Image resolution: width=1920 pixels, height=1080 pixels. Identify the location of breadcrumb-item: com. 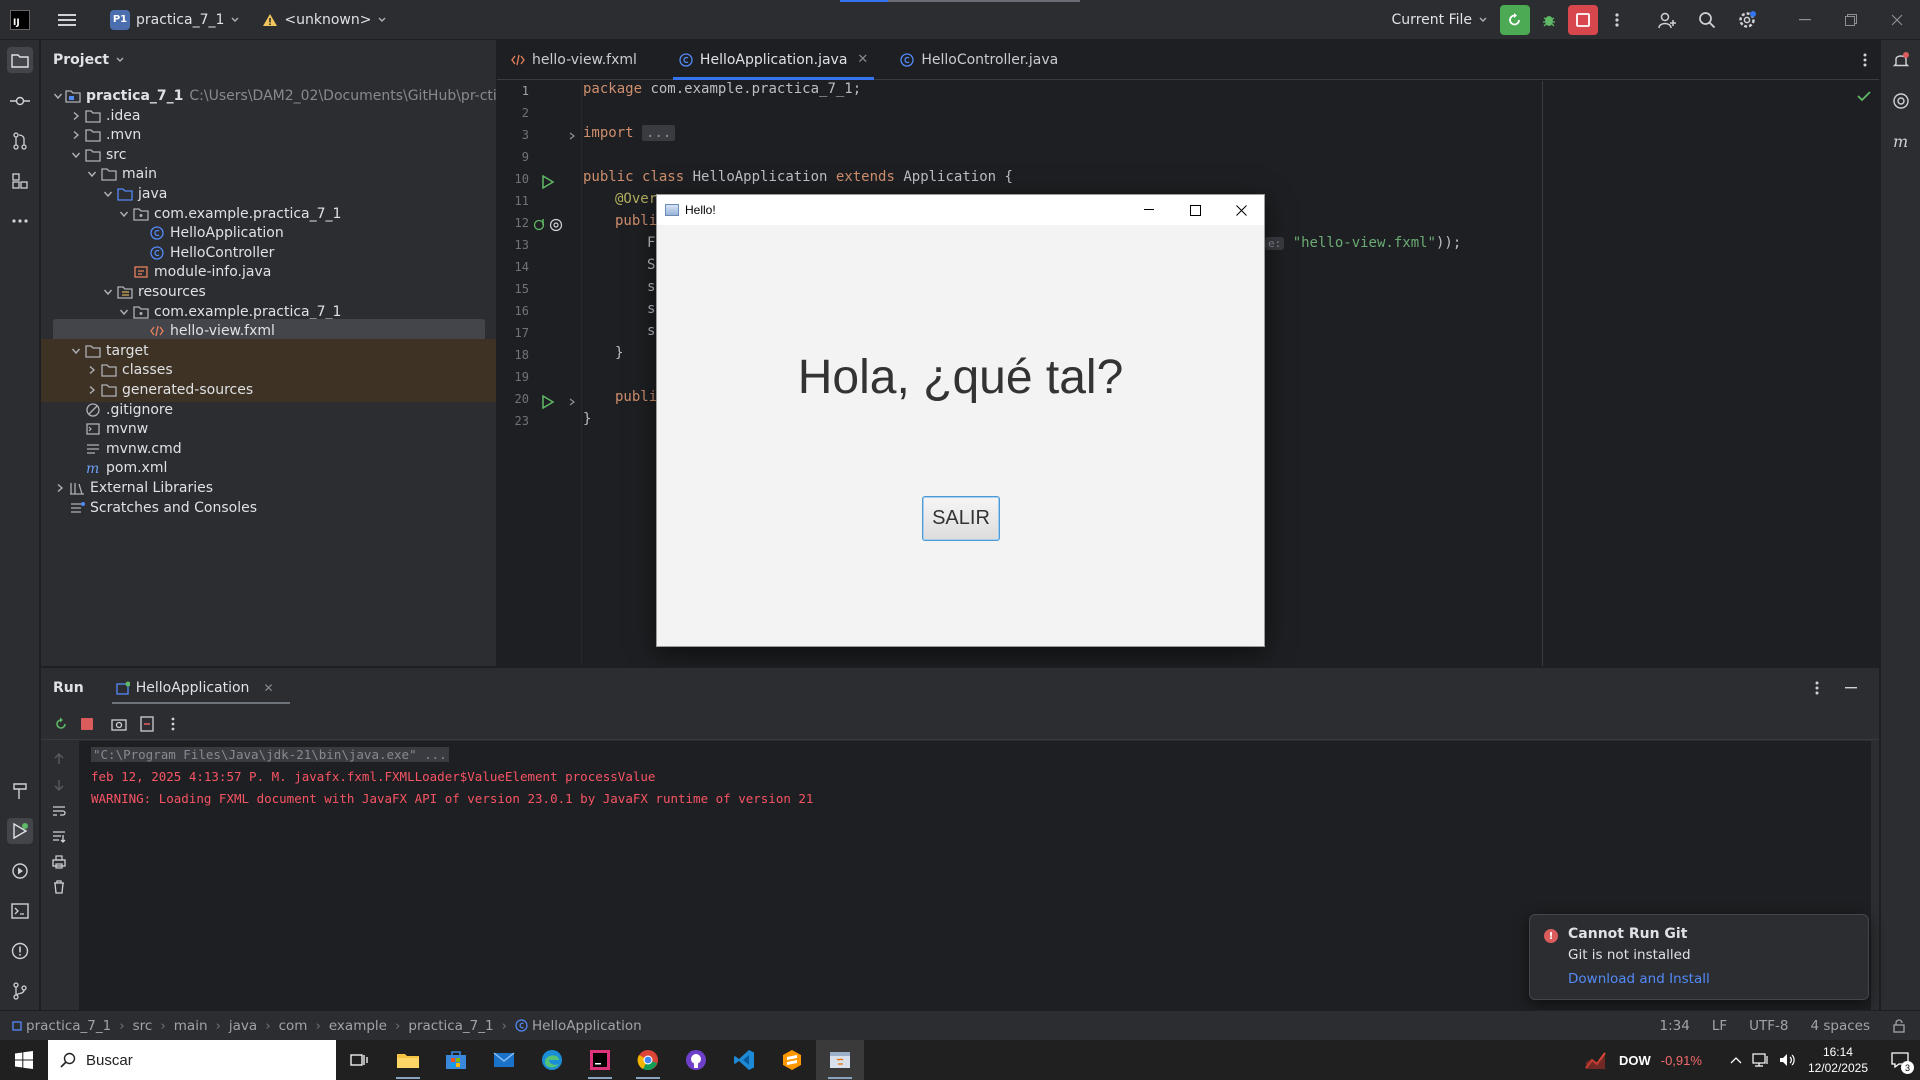
(293, 1026).